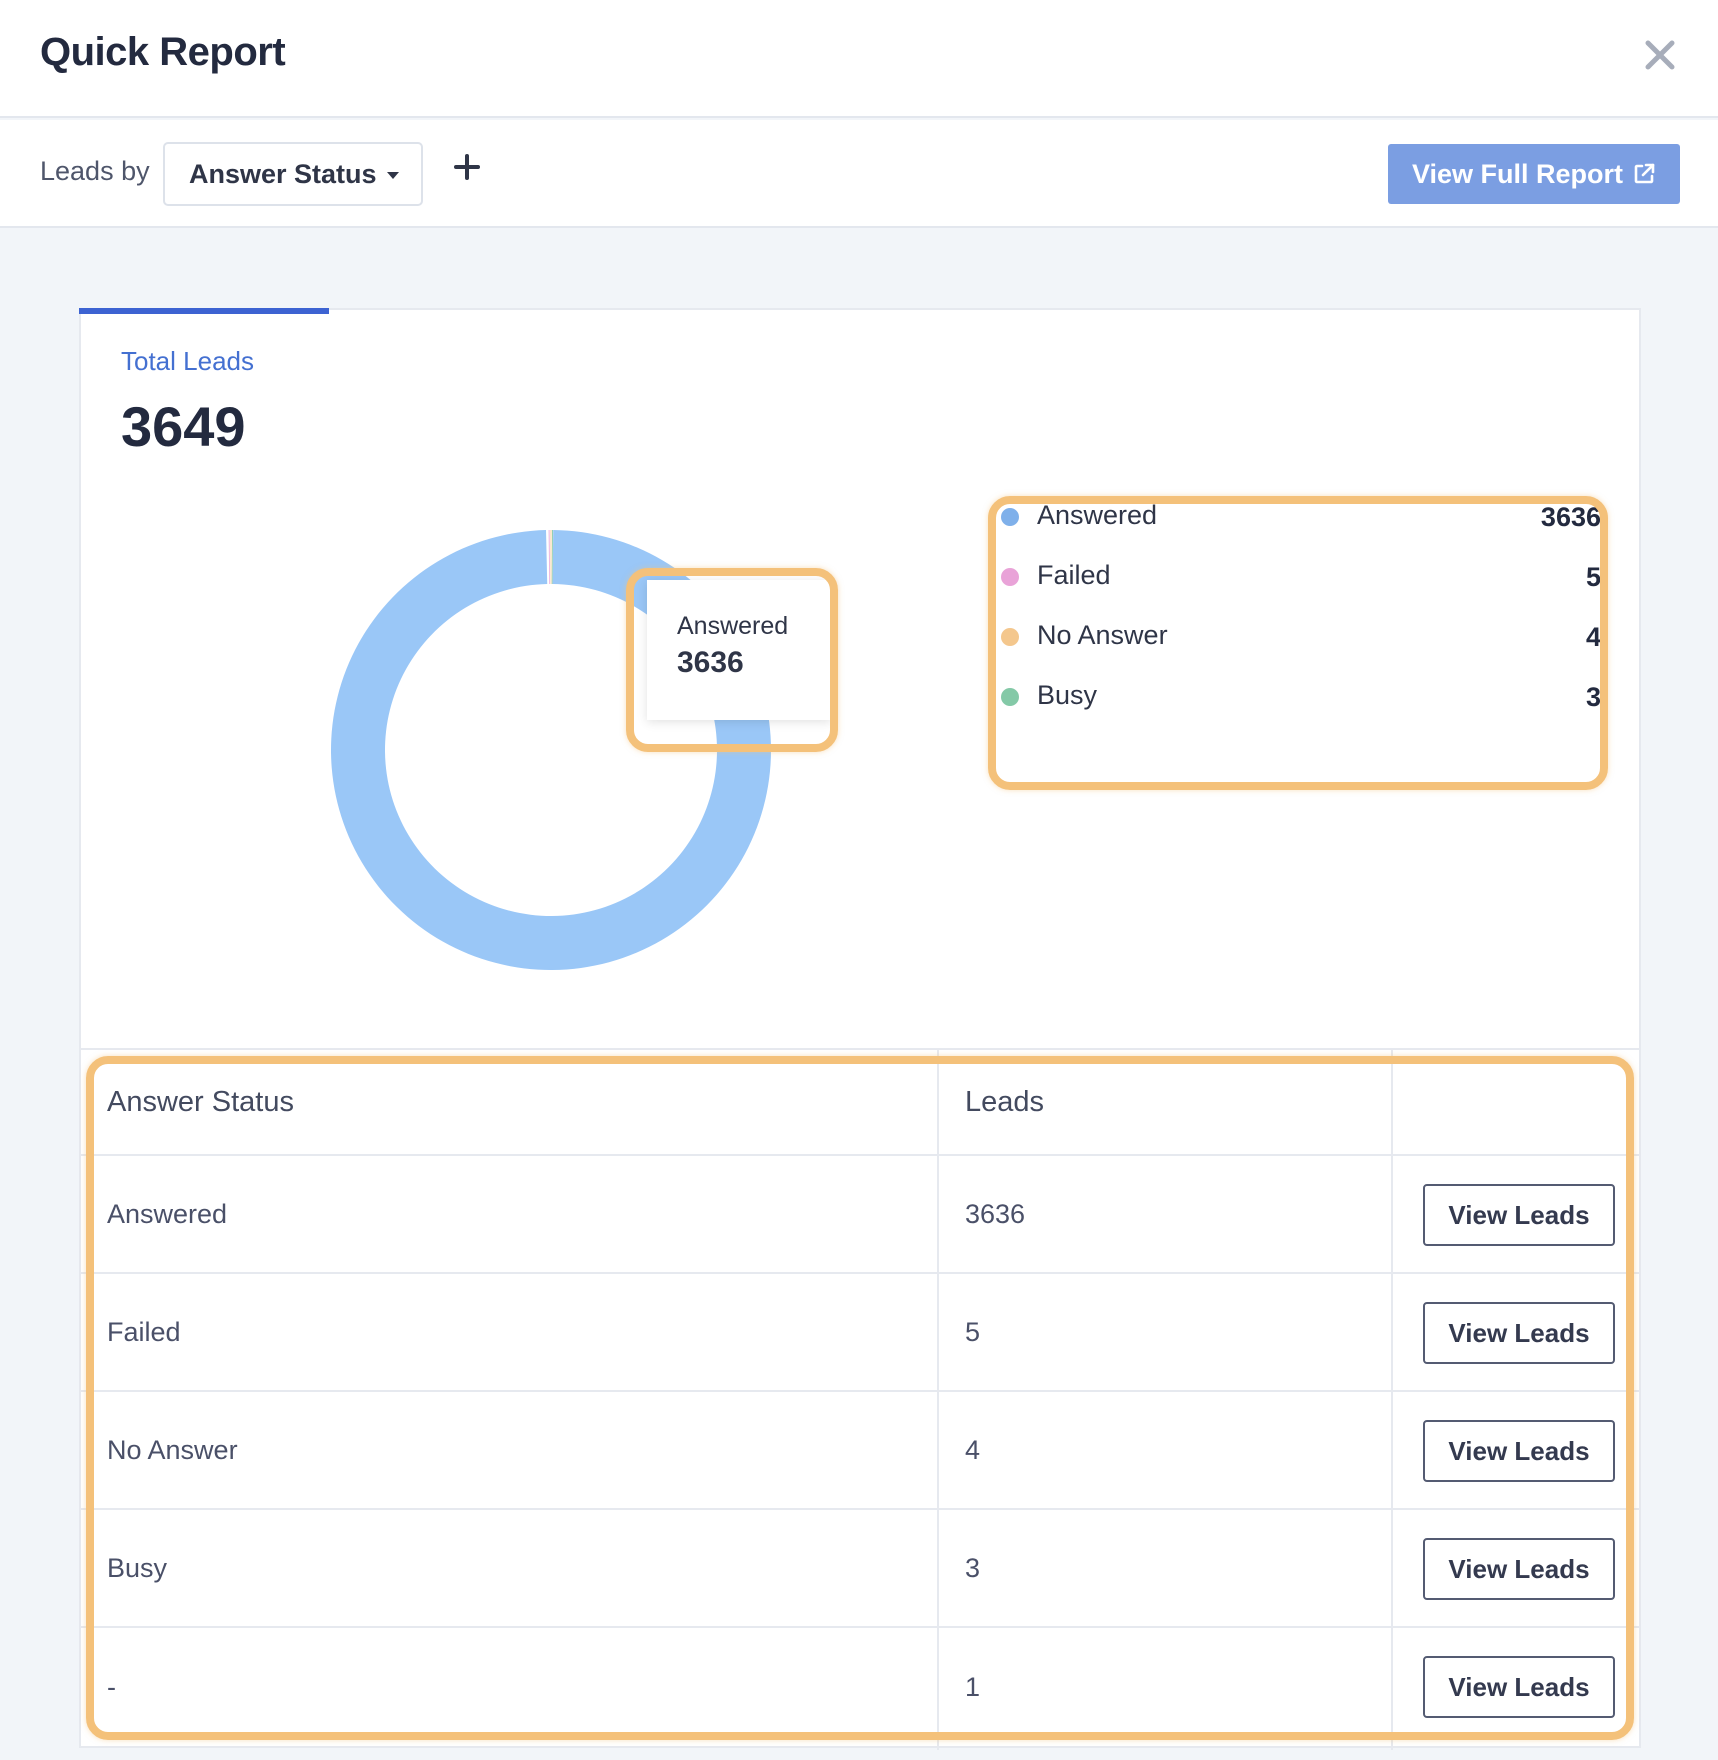  What do you see at coordinates (183, 426) in the screenshot?
I see `total-leads-value: 3649` at bounding box center [183, 426].